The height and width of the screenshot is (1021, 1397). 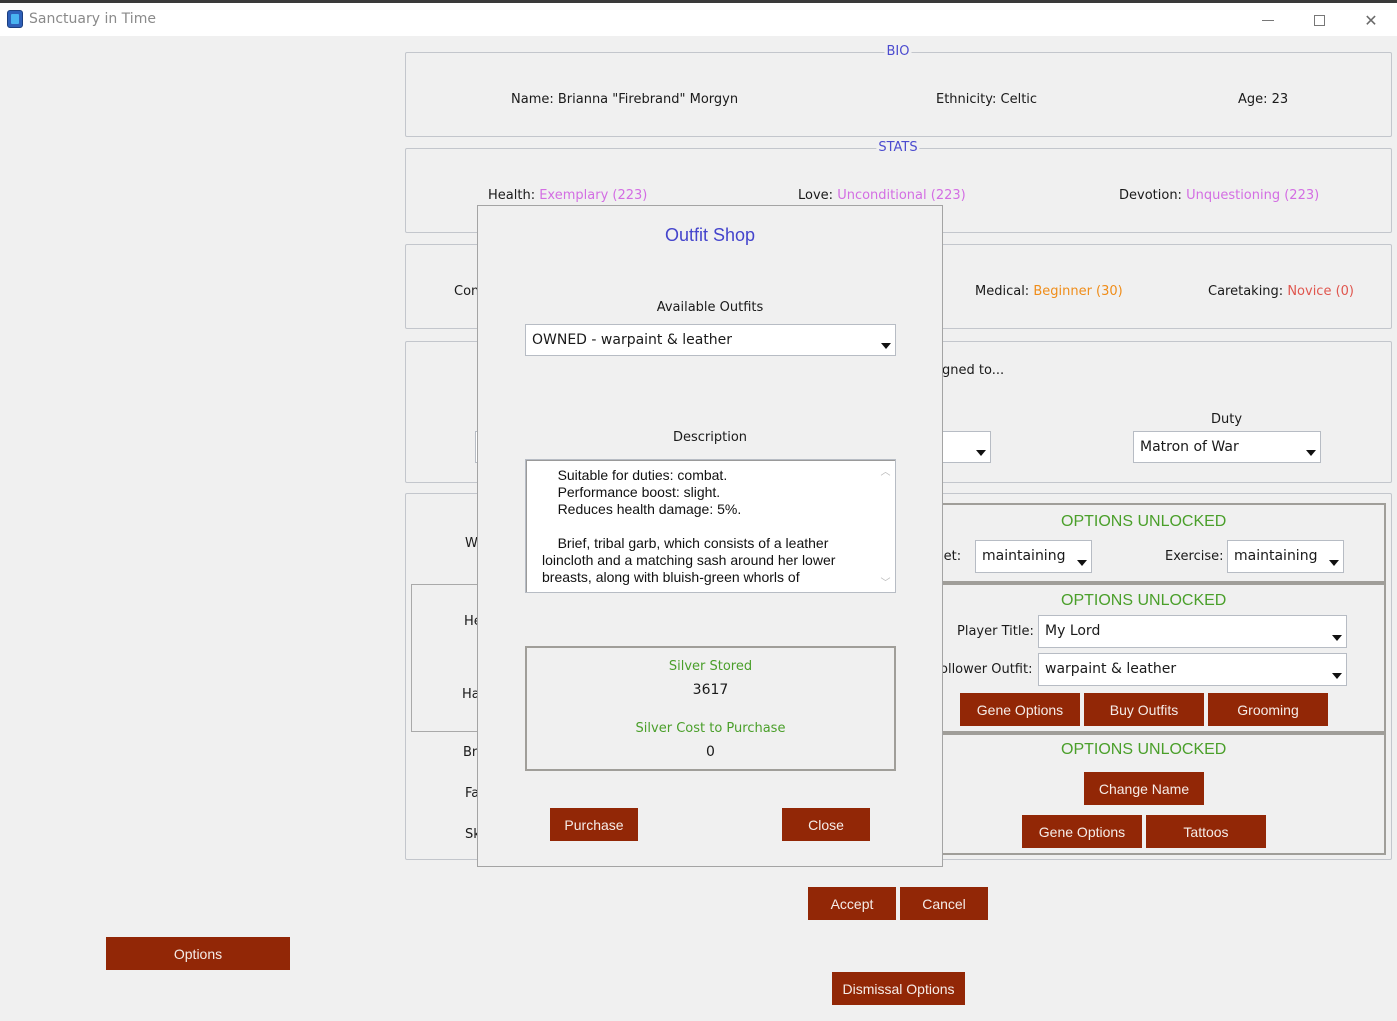 What do you see at coordinates (92, 19) in the screenshot?
I see `window-title: Sanctuary in Time` at bounding box center [92, 19].